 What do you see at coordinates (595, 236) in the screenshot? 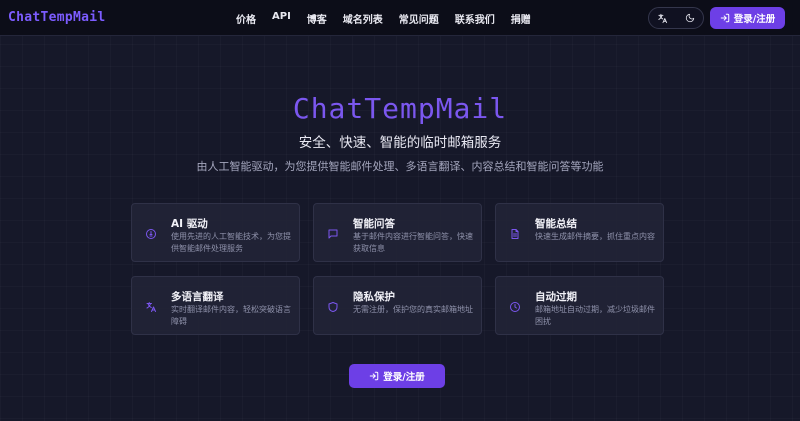
I see `feature-description: 快速生成邮件摘要，抓住重点内容` at bounding box center [595, 236].